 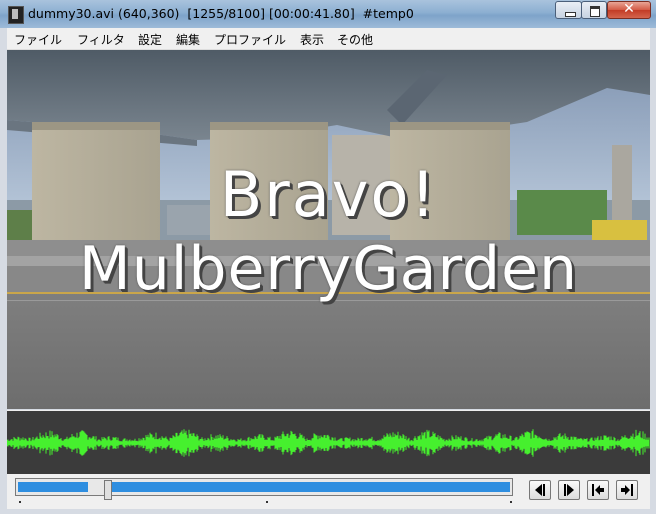 I want to click on close-button: ✕, so click(x=629, y=10).